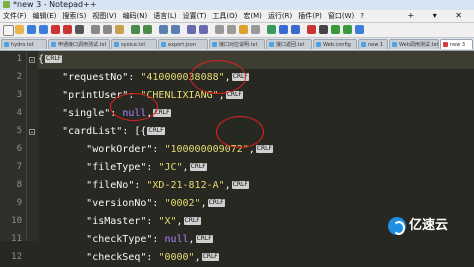 The height and width of the screenshot is (267, 474). I want to click on code-line: "fileNo": "XD-21-812-A", CRLF, so click(143, 186).